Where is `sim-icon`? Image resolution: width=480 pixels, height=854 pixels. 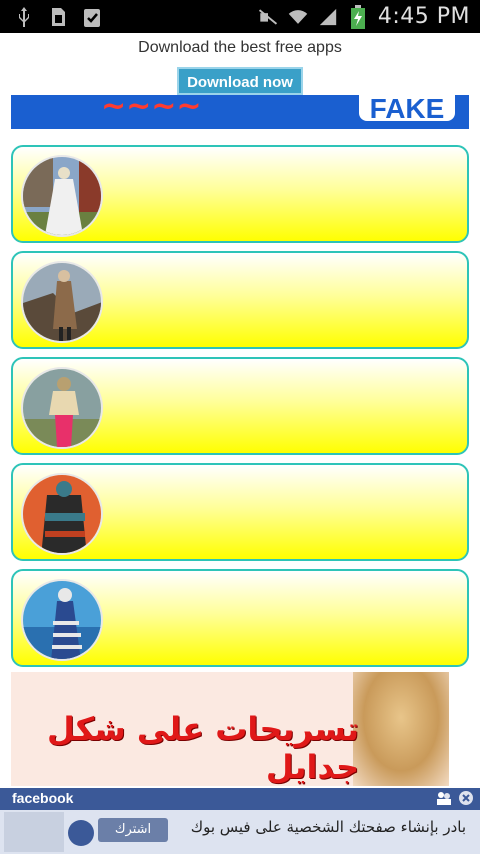
sim-icon is located at coordinates (58, 17).